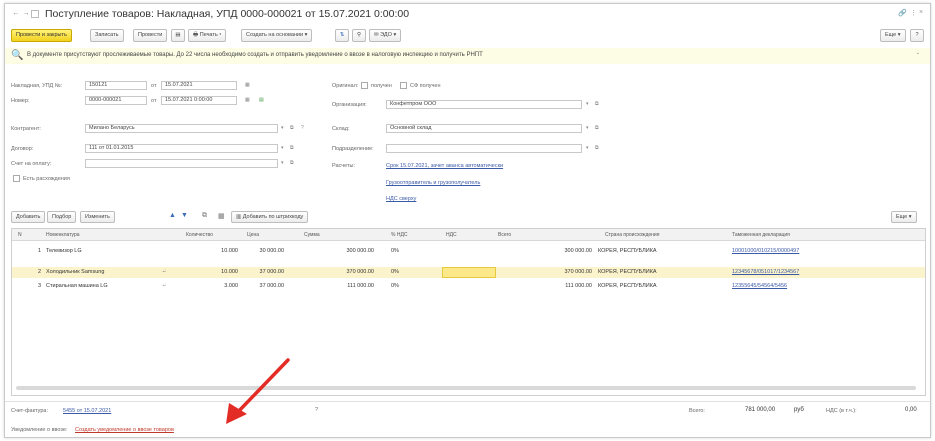  I want to click on info-close-icon: ▪, so click(918, 54).